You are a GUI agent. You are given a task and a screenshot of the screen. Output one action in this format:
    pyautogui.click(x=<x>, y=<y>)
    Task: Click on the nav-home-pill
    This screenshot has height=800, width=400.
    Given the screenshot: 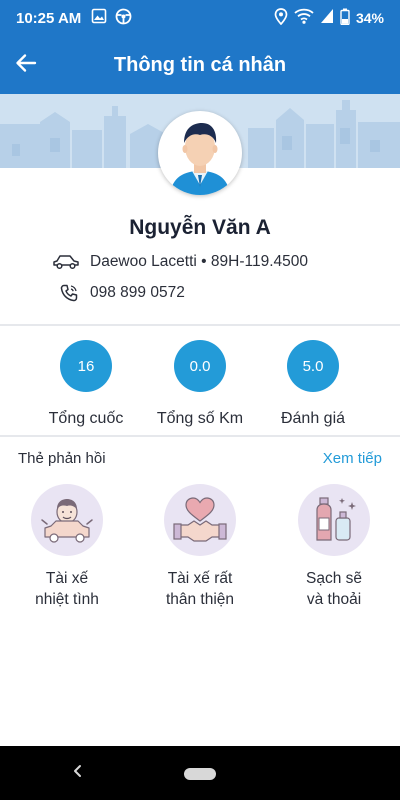 What is the action you would take?
    pyautogui.click(x=200, y=774)
    